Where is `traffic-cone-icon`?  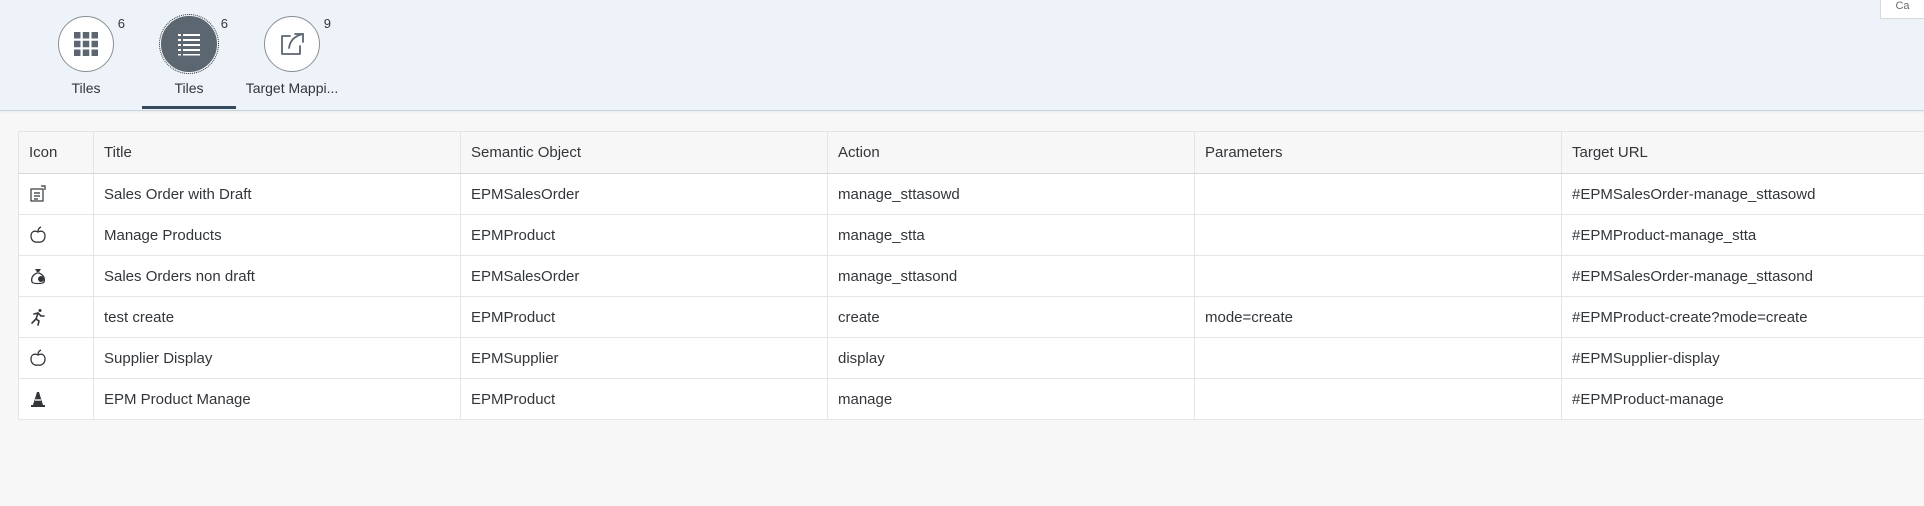 traffic-cone-icon is located at coordinates (38, 400).